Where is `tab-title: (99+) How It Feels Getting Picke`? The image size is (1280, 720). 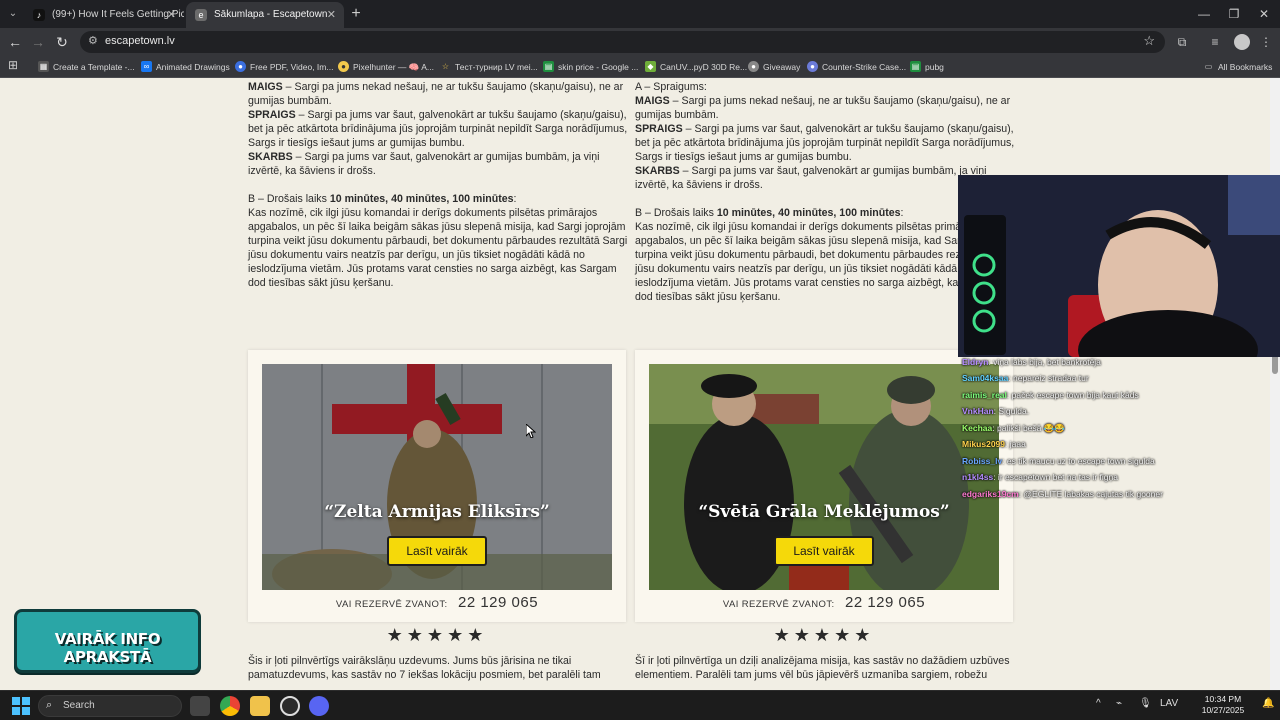 tab-title: (99+) How It Feels Getting Picke is located at coordinates (118, 14).